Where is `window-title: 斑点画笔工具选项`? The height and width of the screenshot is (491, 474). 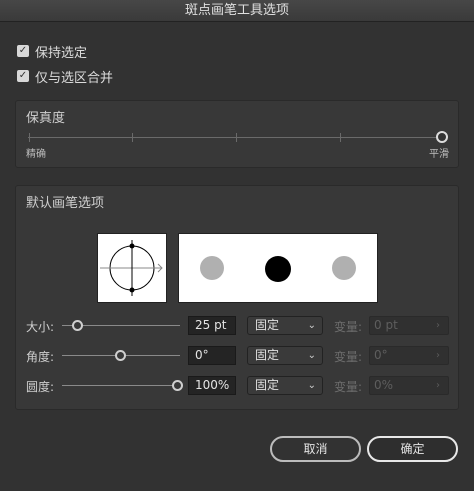
window-title: 斑点画笔工具选项 is located at coordinates (237, 11).